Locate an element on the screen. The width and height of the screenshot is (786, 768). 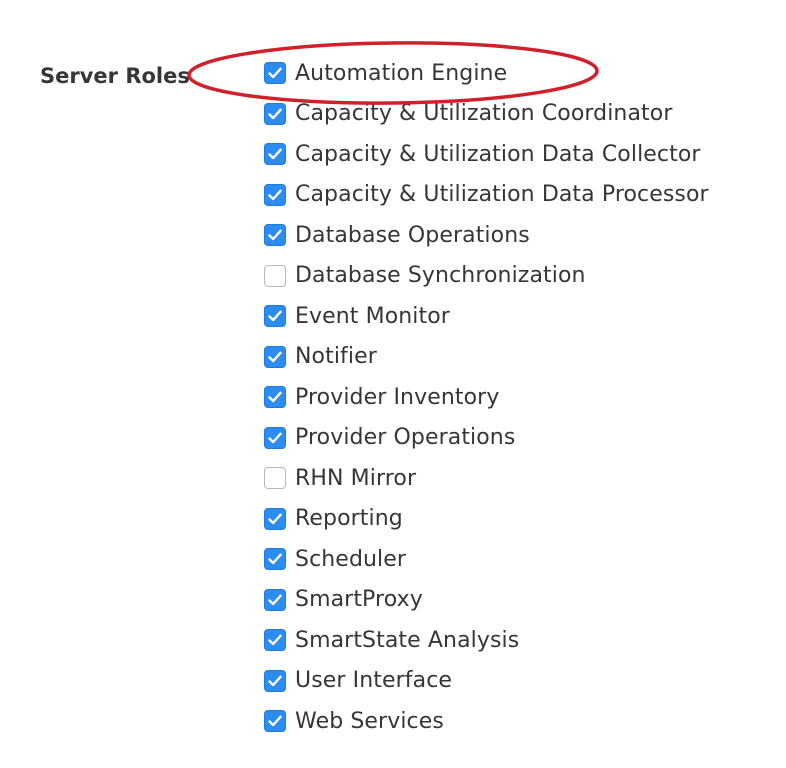
role-label: SmartState Analysis is located at coordinates (407, 640).